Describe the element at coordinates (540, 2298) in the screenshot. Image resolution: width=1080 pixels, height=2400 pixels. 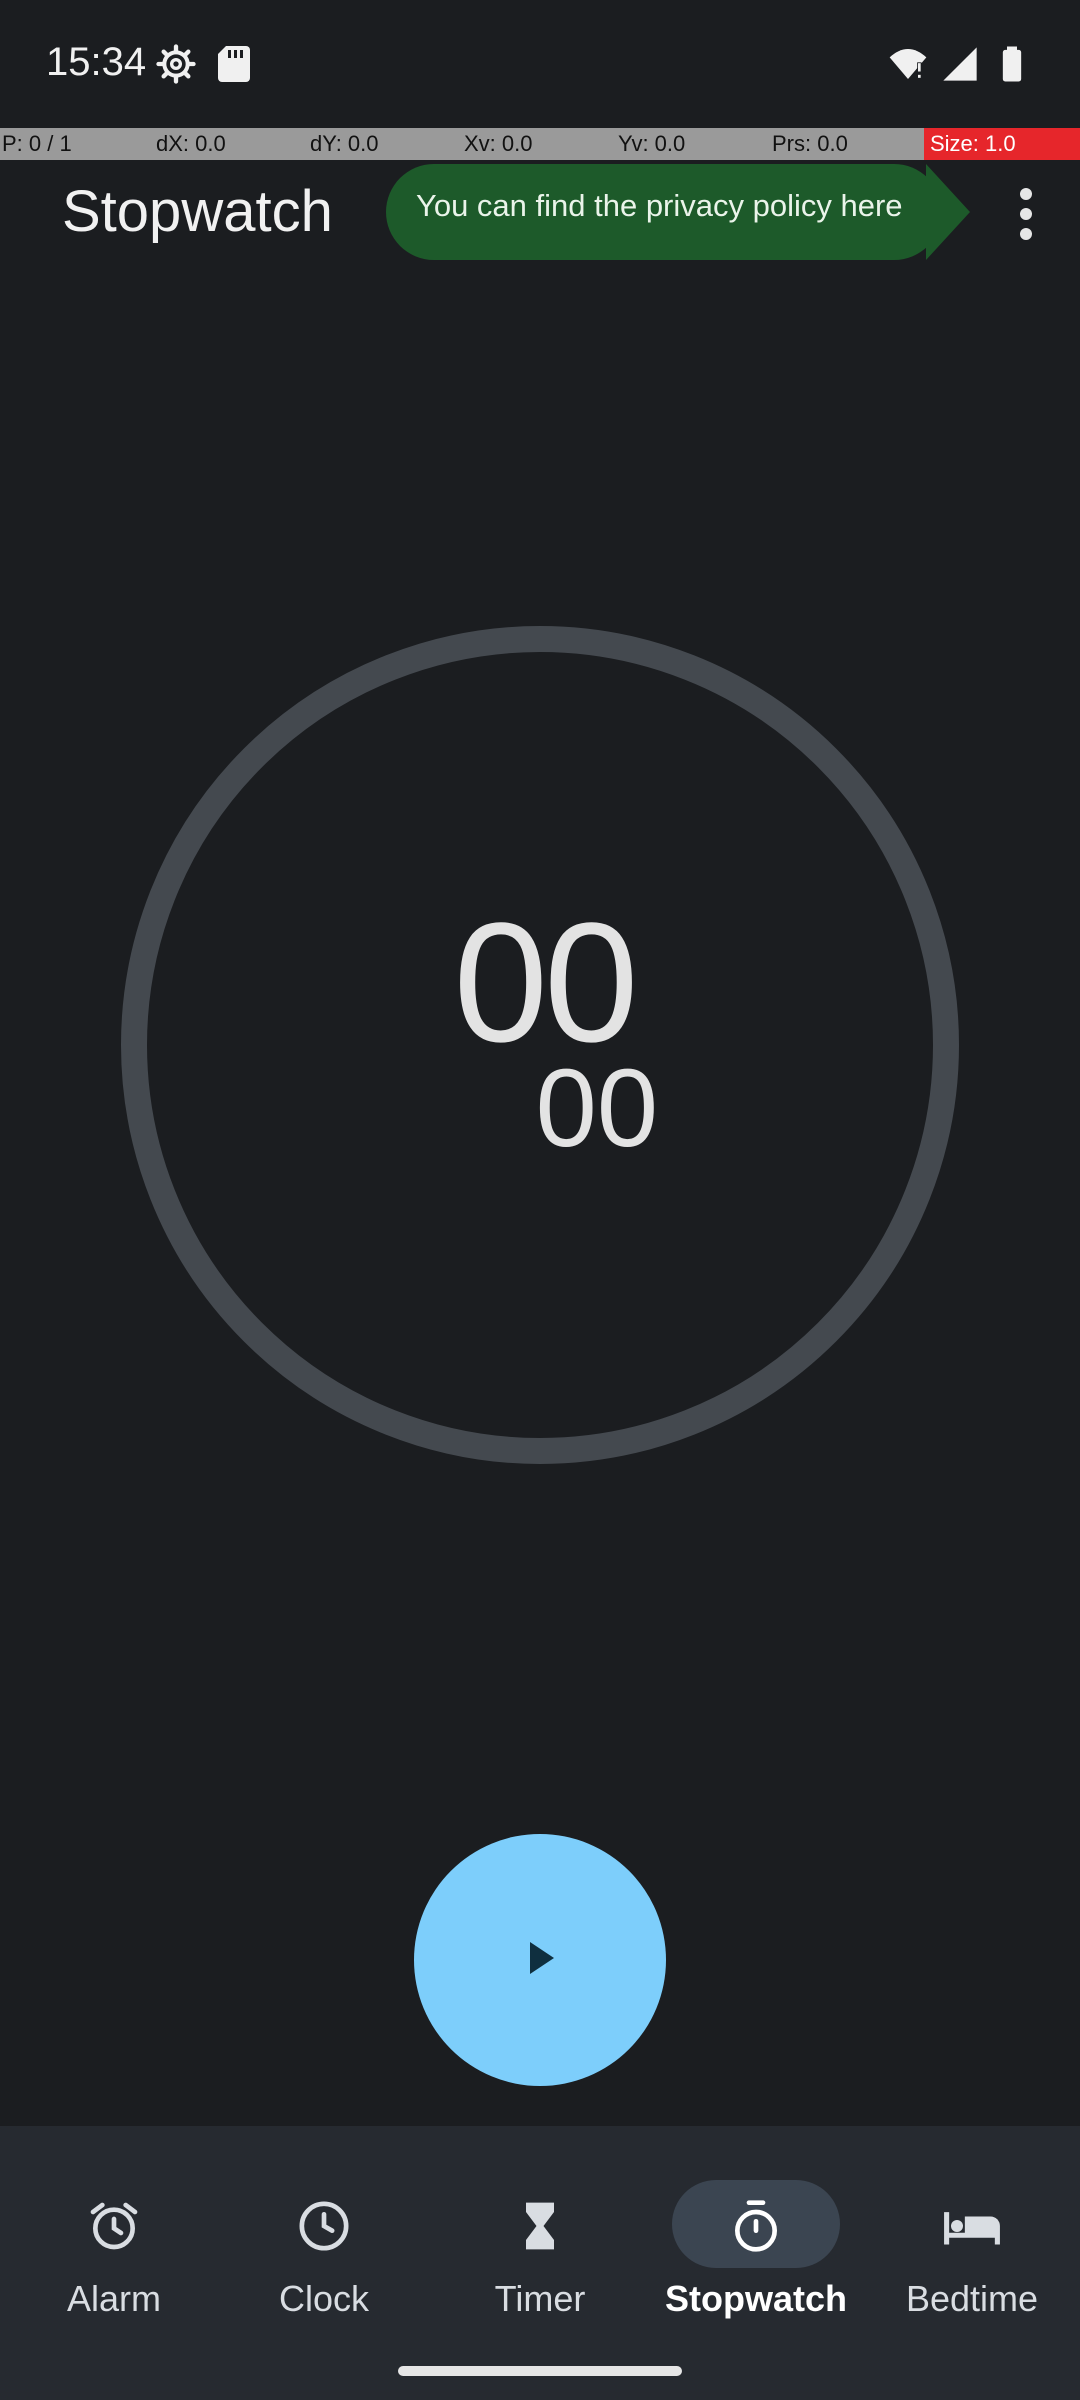
I see `nav-label: Timer` at that location.